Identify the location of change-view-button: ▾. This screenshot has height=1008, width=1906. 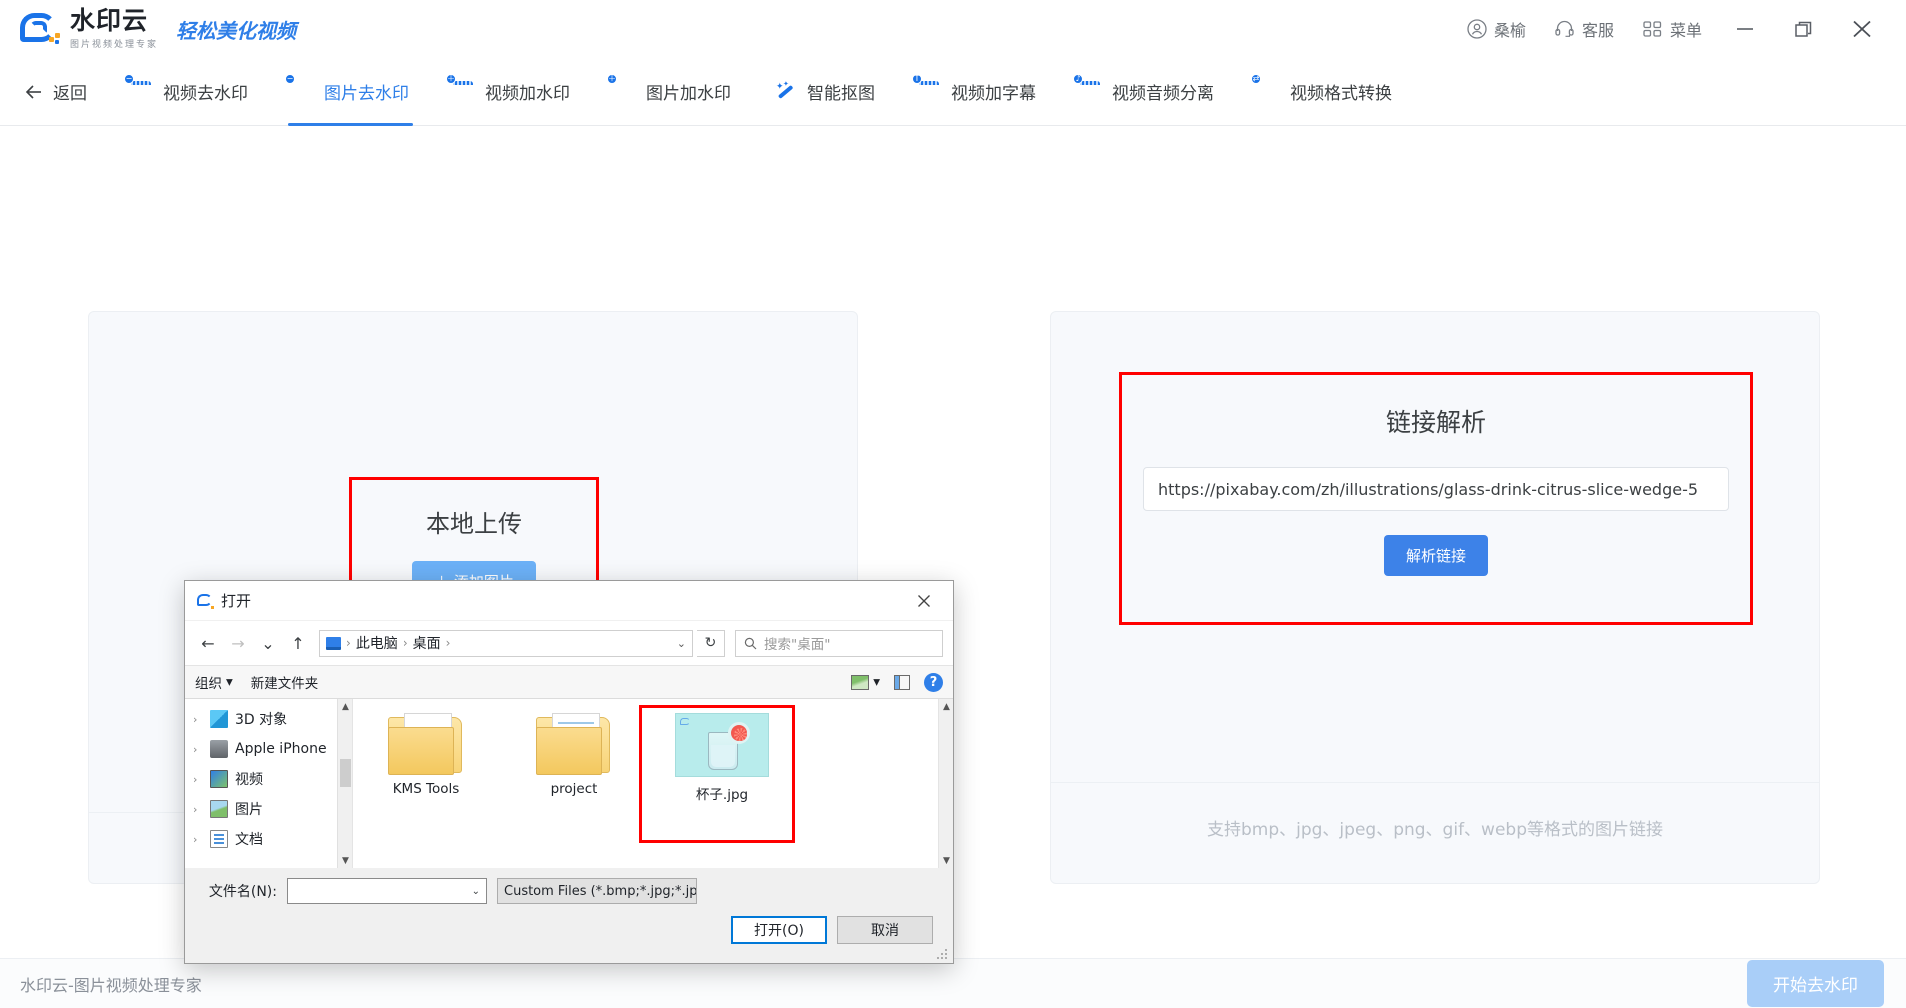
(865, 682).